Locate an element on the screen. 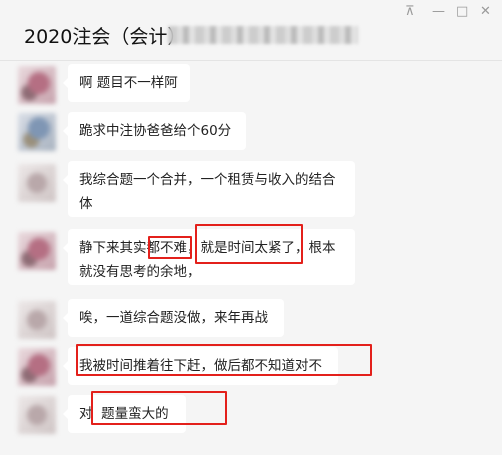 This screenshot has width=502, height=455. message-text: 跪求中注协爸爸给个60分 is located at coordinates (155, 131).